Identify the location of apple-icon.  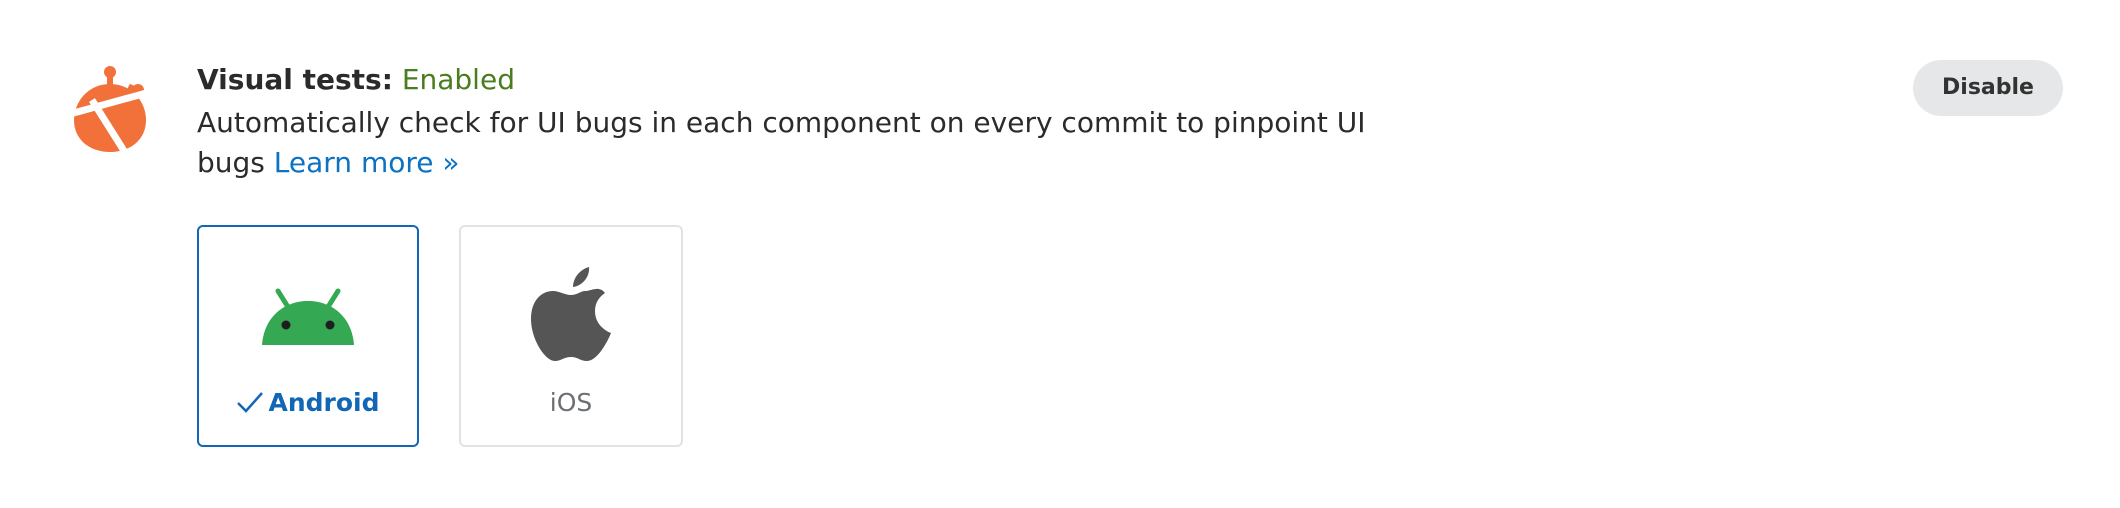
(571, 314).